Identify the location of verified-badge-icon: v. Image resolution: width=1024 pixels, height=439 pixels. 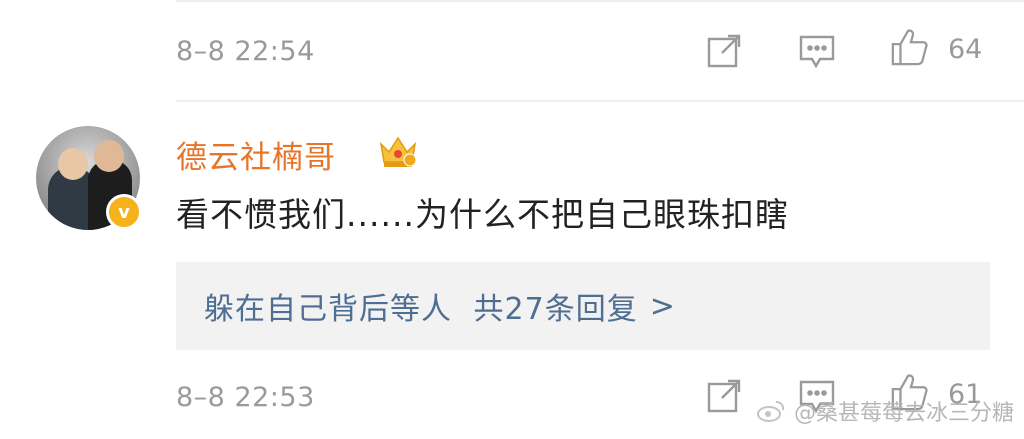
(124, 212).